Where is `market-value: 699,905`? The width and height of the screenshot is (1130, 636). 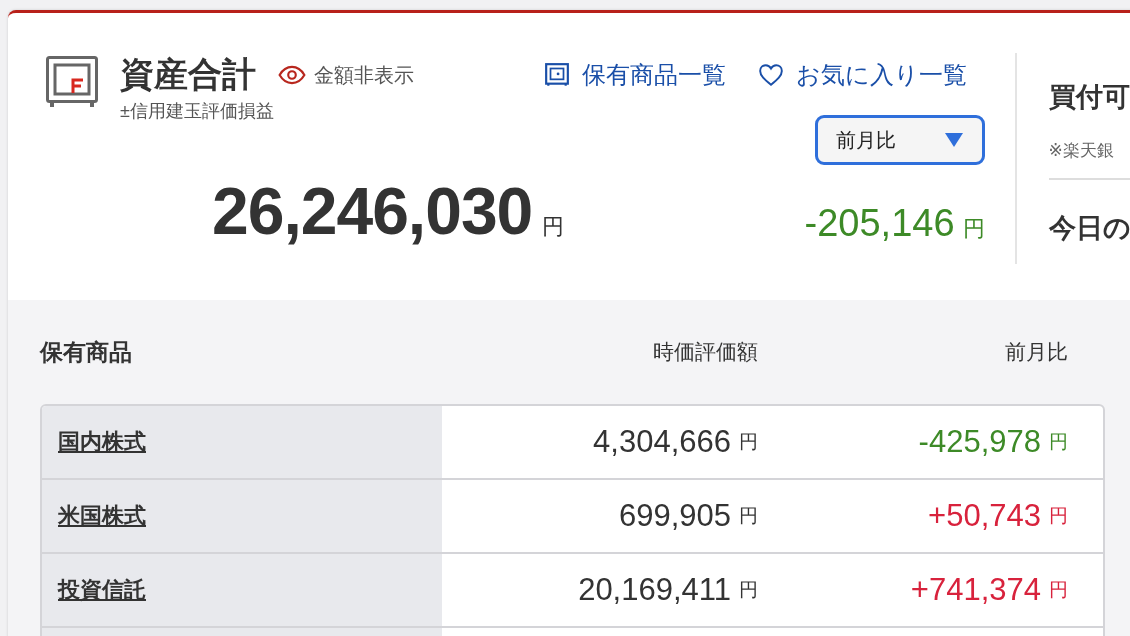 market-value: 699,905 is located at coordinates (674, 516).